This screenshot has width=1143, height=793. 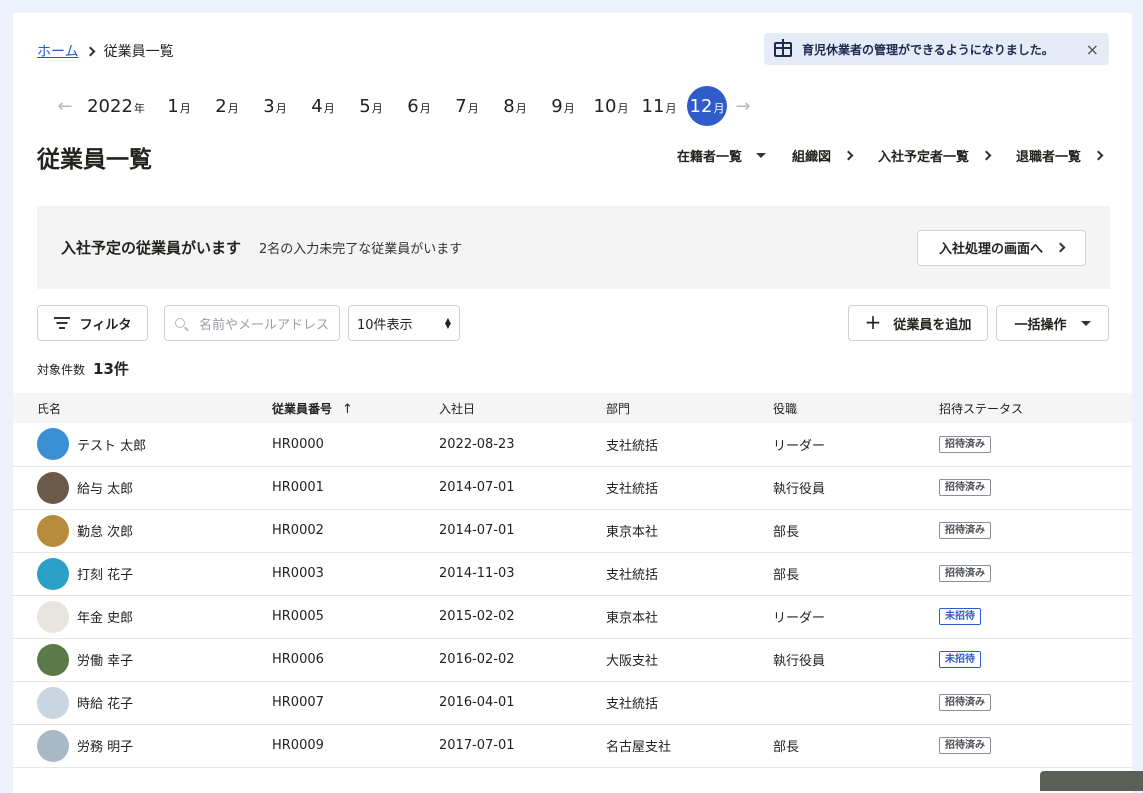 What do you see at coordinates (1060, 155) in the screenshot?
I see `subnav-retired: 退職者一覧` at bounding box center [1060, 155].